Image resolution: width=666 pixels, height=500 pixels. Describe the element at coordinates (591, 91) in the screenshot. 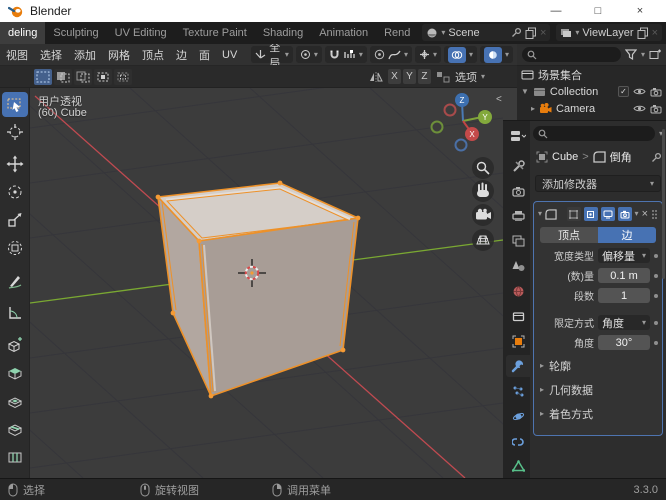

I see `outliner-row-collection: ▼ Collection ✓` at that location.